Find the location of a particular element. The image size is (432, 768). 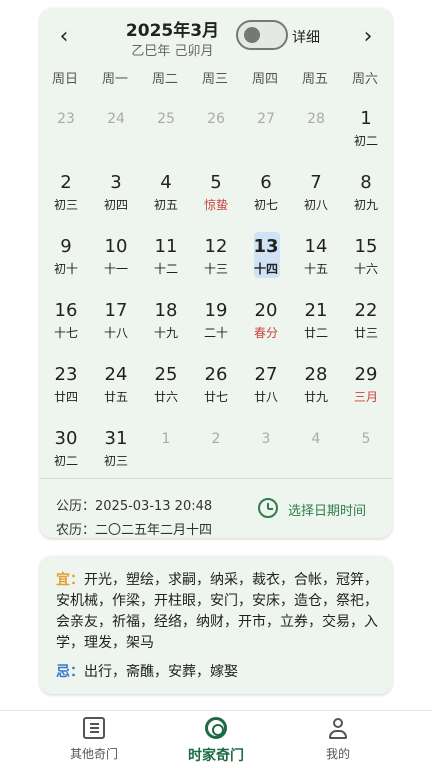

weekday-tue: 周二 is located at coordinates (164, 79).